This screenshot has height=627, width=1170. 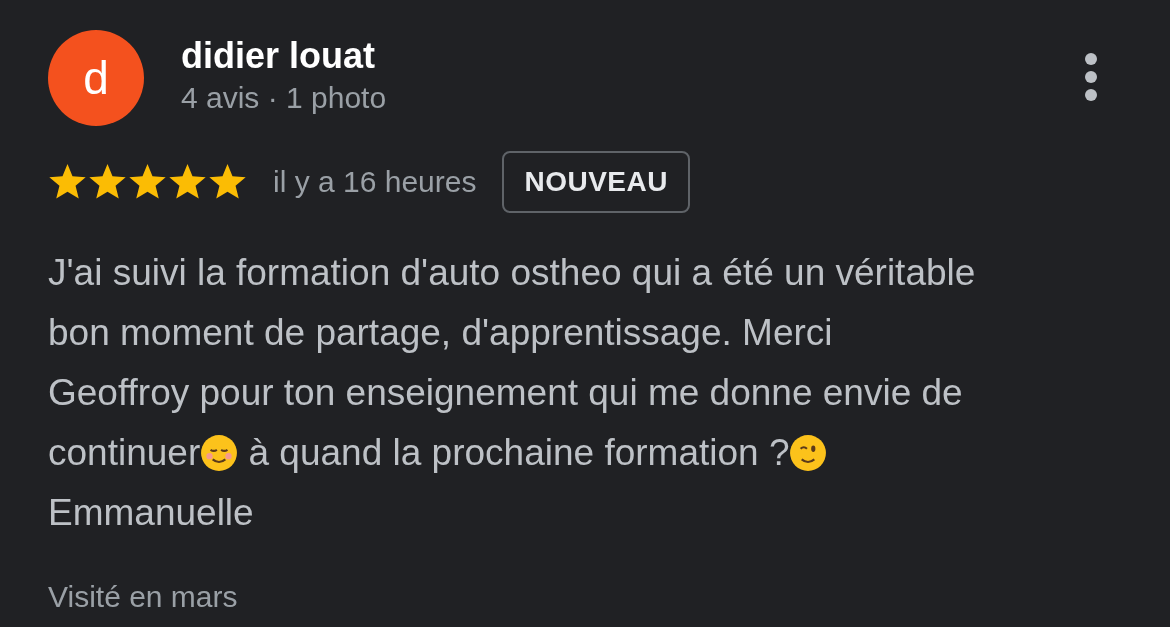 I want to click on author-name: didier louat, so click(x=284, y=56).